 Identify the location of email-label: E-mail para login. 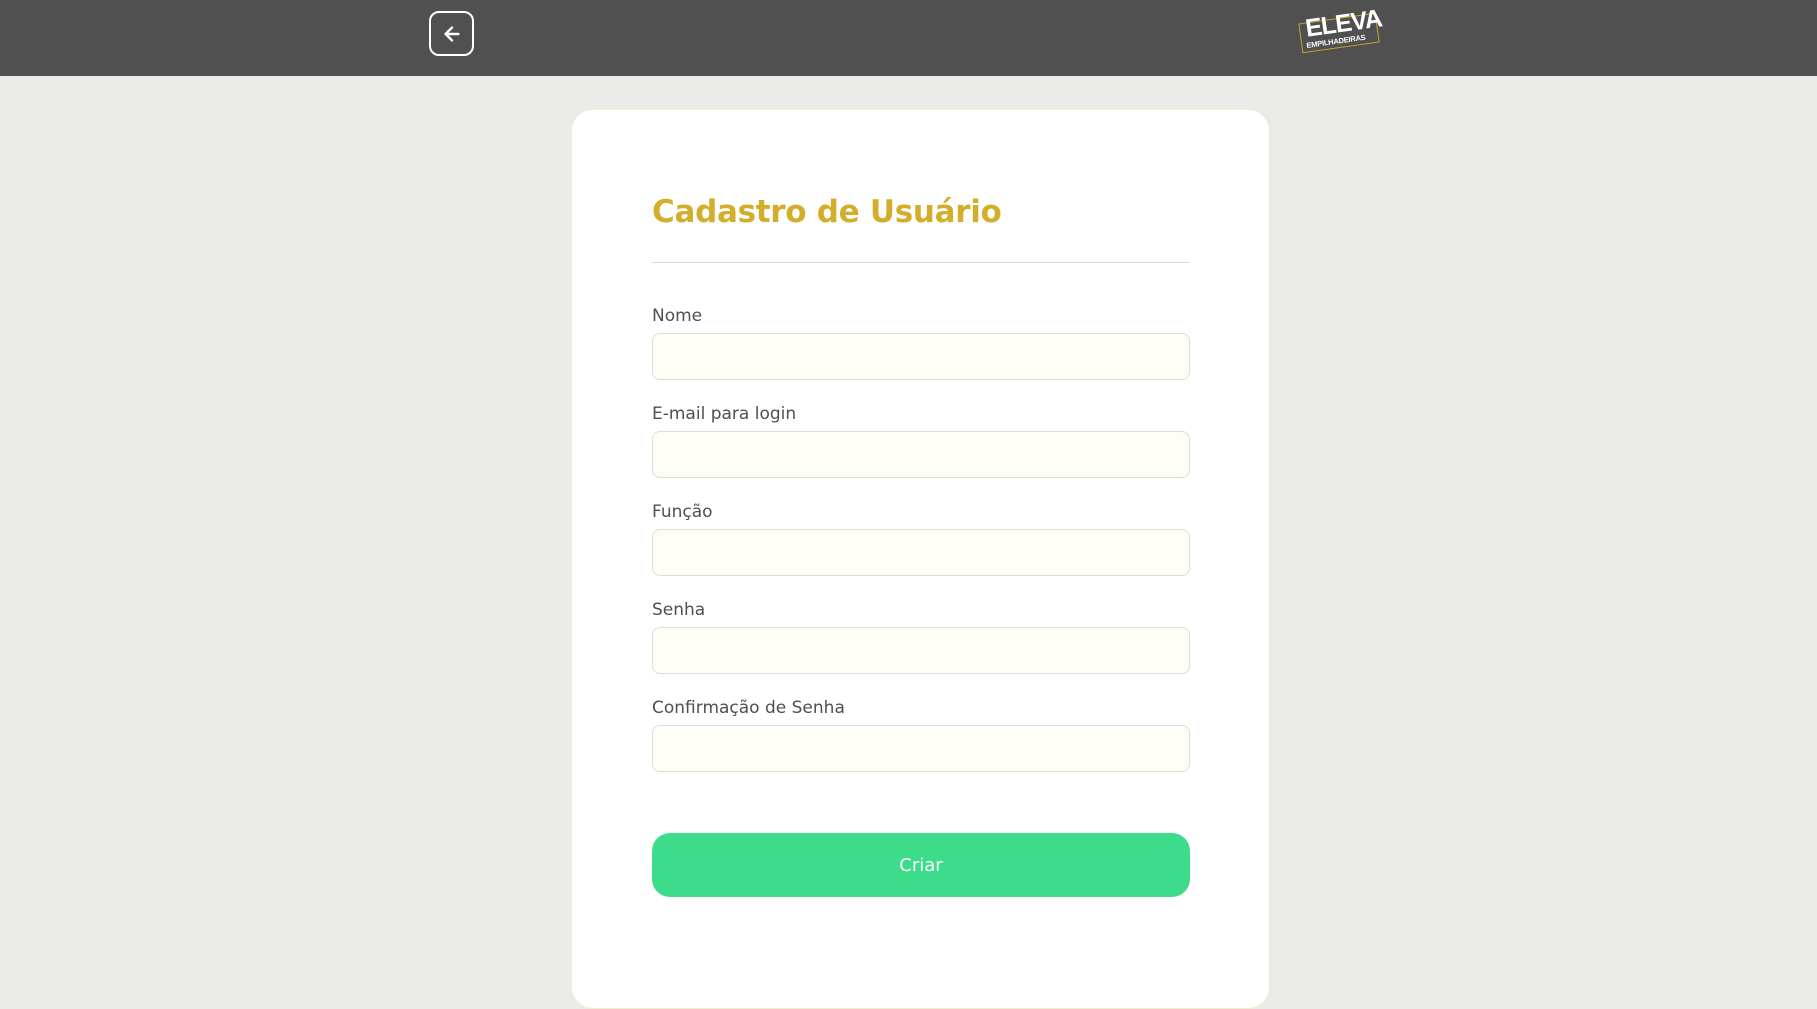
(724, 414).